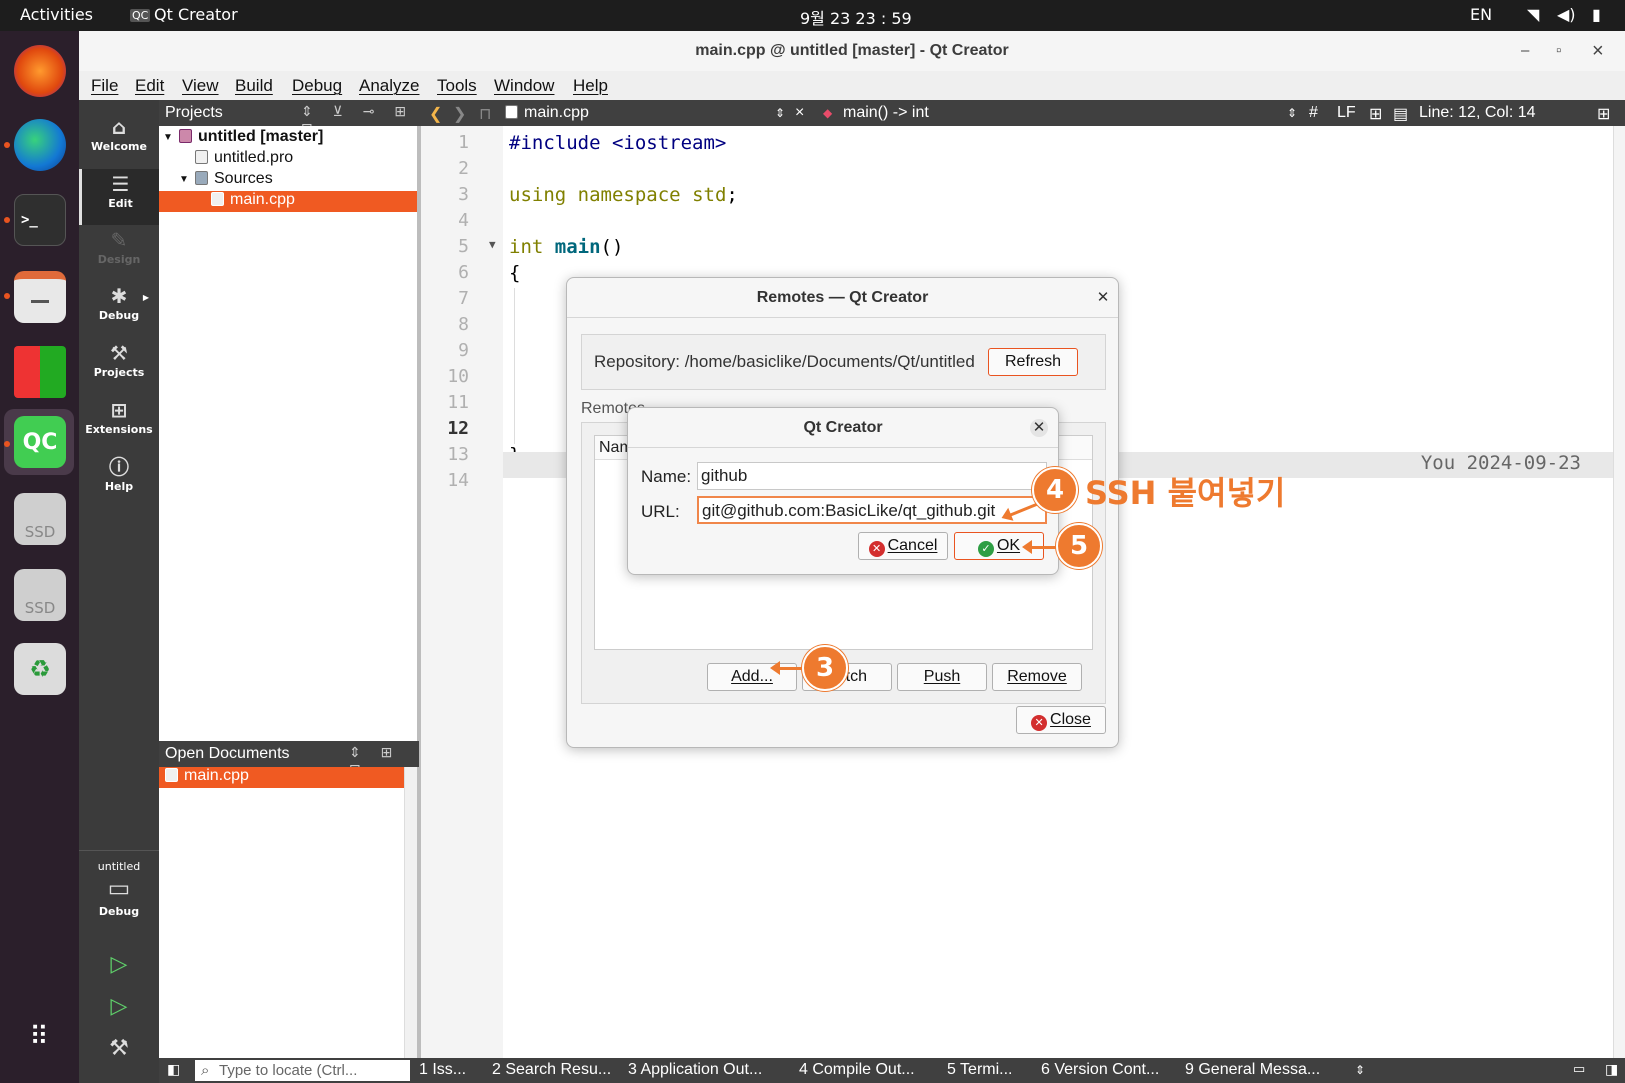 Image resolution: width=1625 pixels, height=1083 pixels. Describe the element at coordinates (1477, 113) in the screenshot. I see `cursor-position: Line: 12, Col: 14` at that location.